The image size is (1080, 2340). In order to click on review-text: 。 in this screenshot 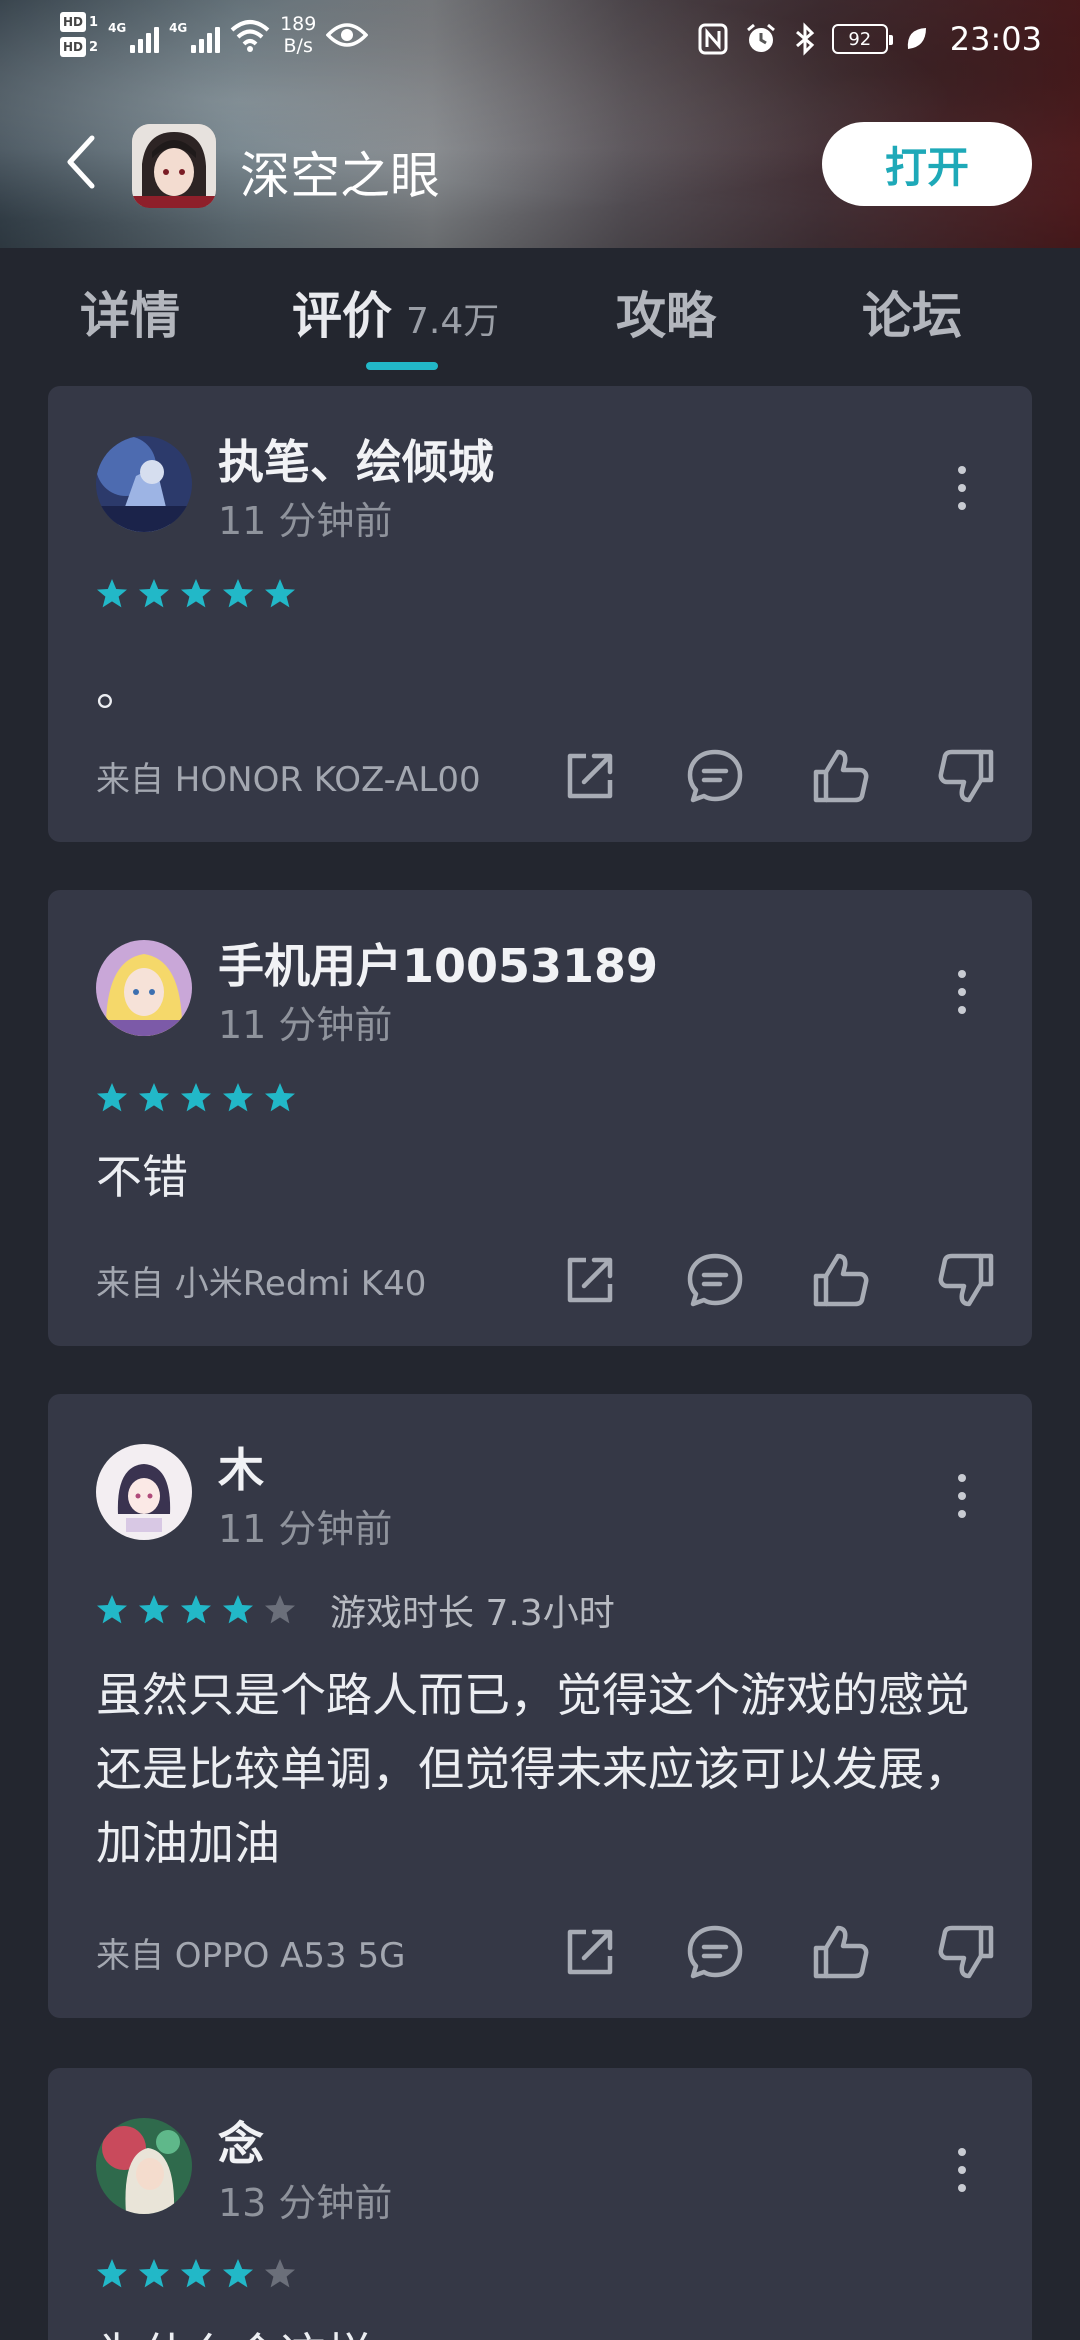, I will do `click(119, 689)`.